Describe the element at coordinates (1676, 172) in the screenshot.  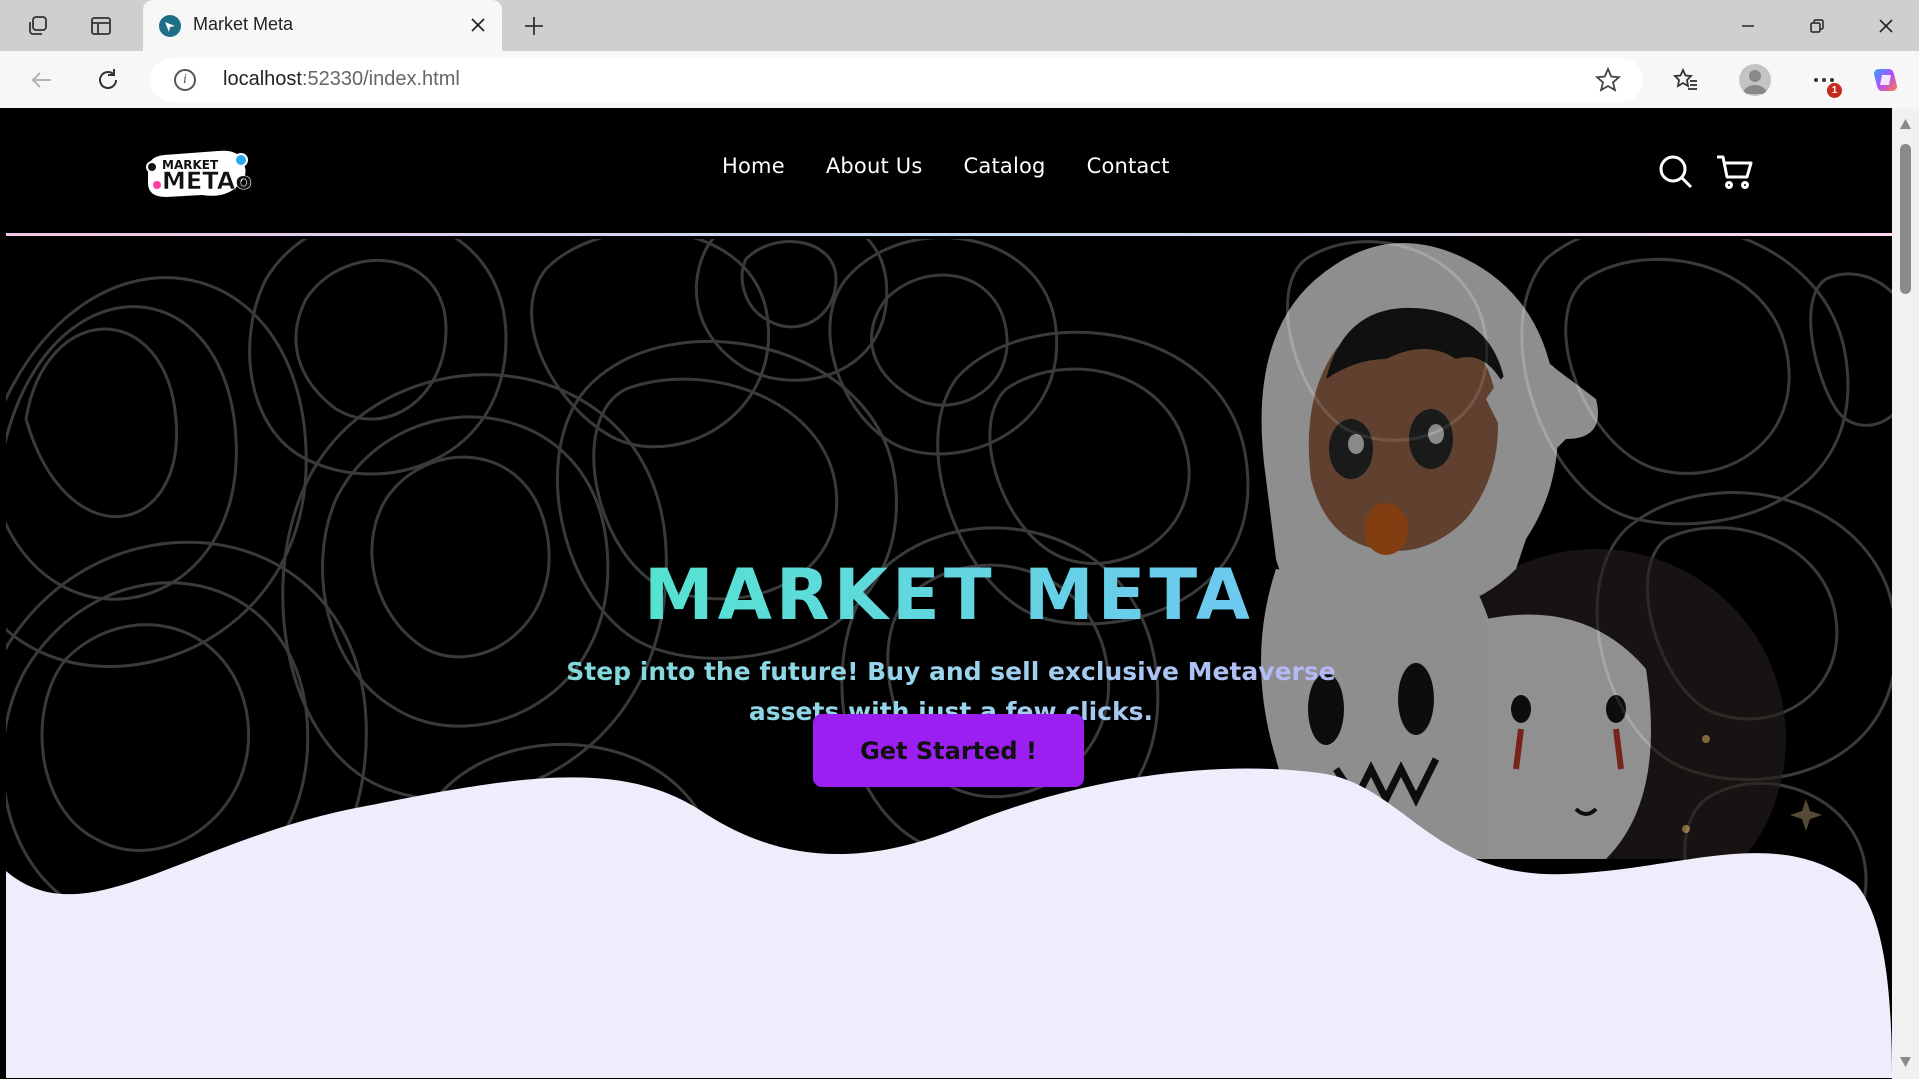
I see `search-icon` at that location.